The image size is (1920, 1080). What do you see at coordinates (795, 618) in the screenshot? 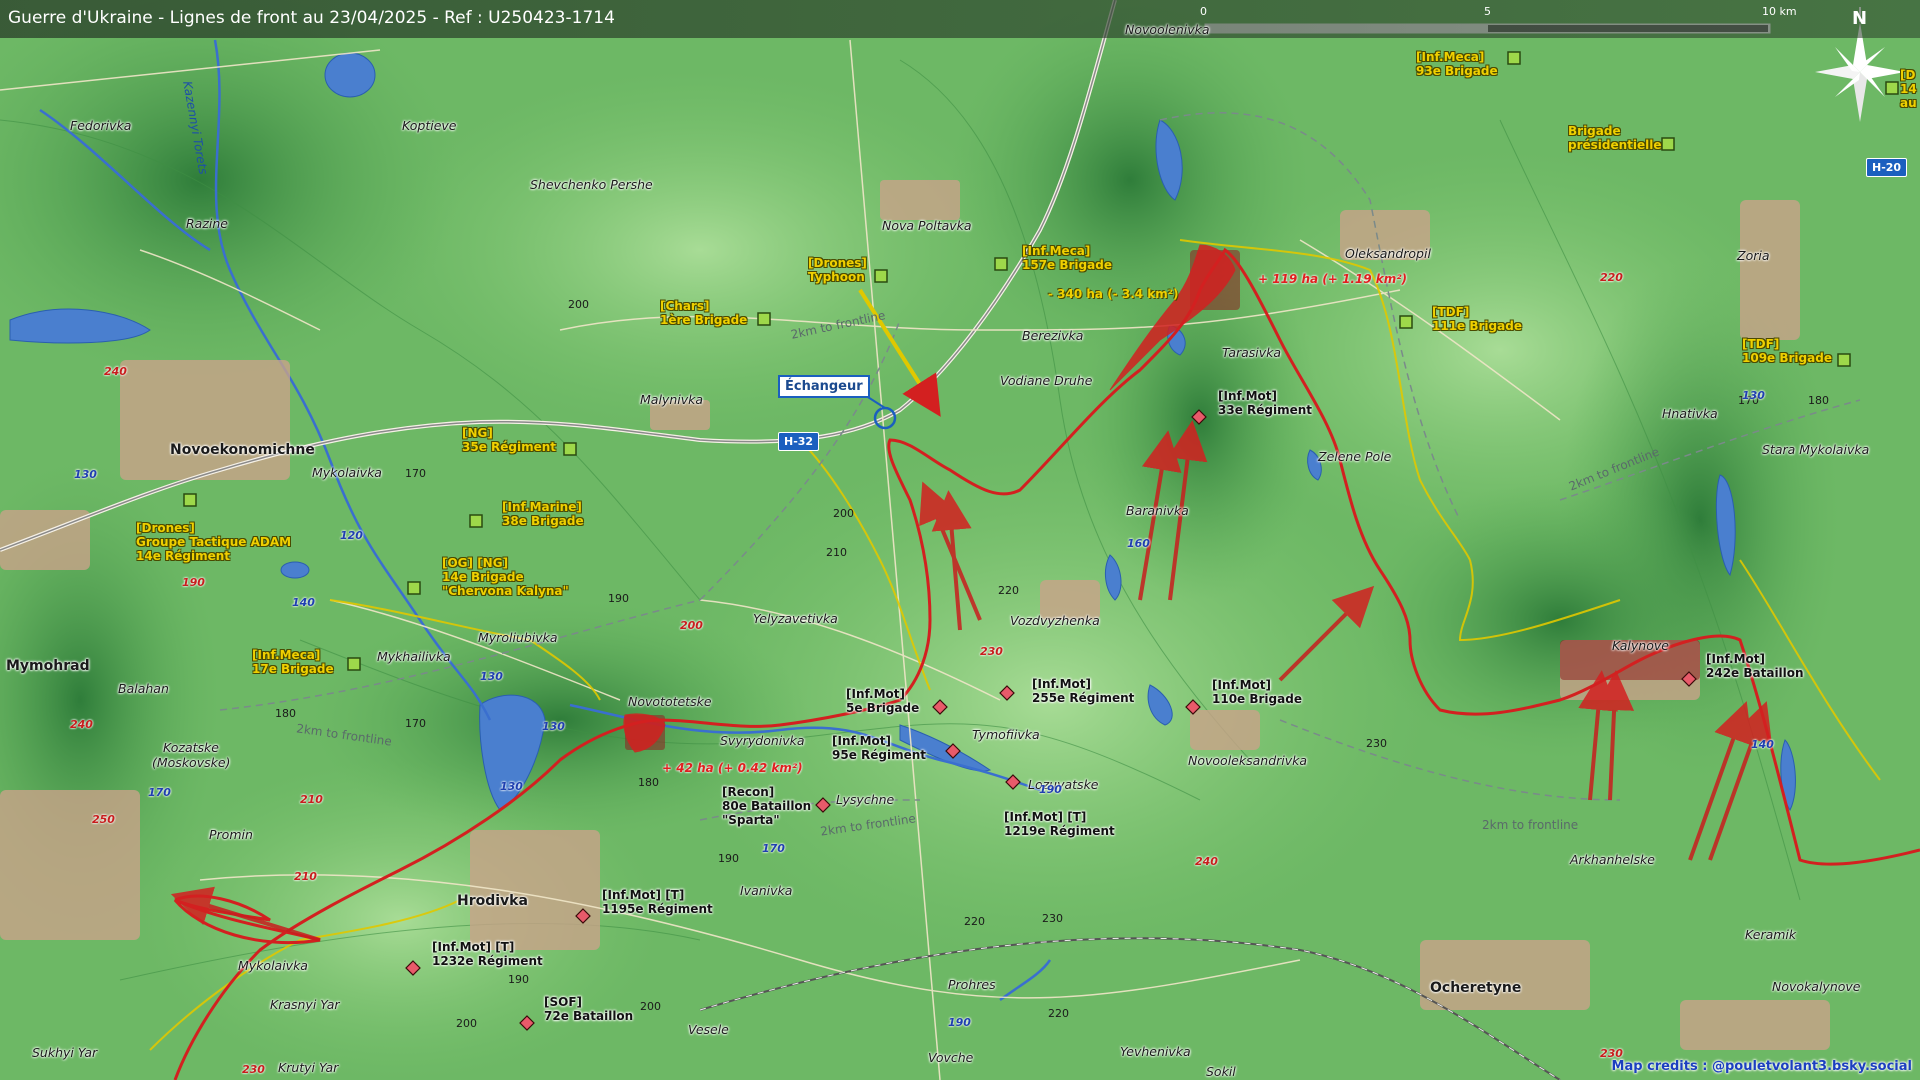
I see `place-label: Yelyzavetivka` at bounding box center [795, 618].